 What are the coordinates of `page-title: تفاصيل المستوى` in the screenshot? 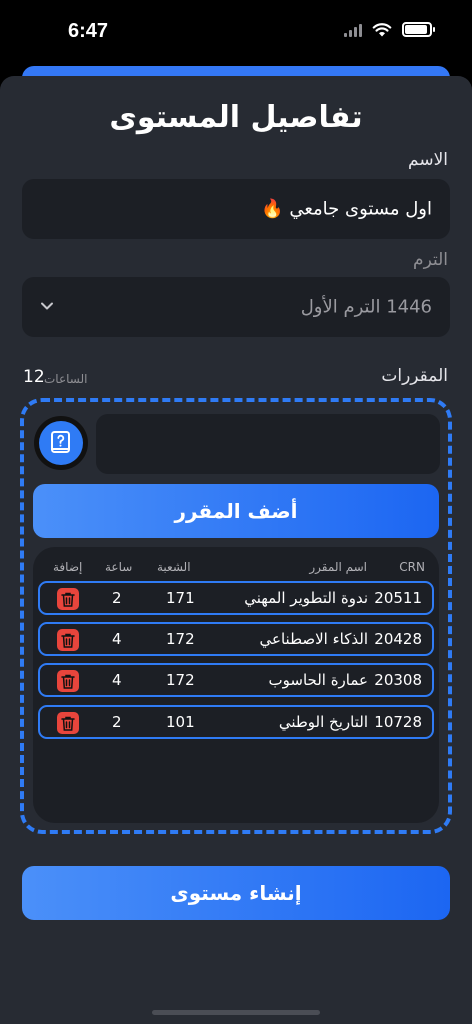 It's located at (236, 117).